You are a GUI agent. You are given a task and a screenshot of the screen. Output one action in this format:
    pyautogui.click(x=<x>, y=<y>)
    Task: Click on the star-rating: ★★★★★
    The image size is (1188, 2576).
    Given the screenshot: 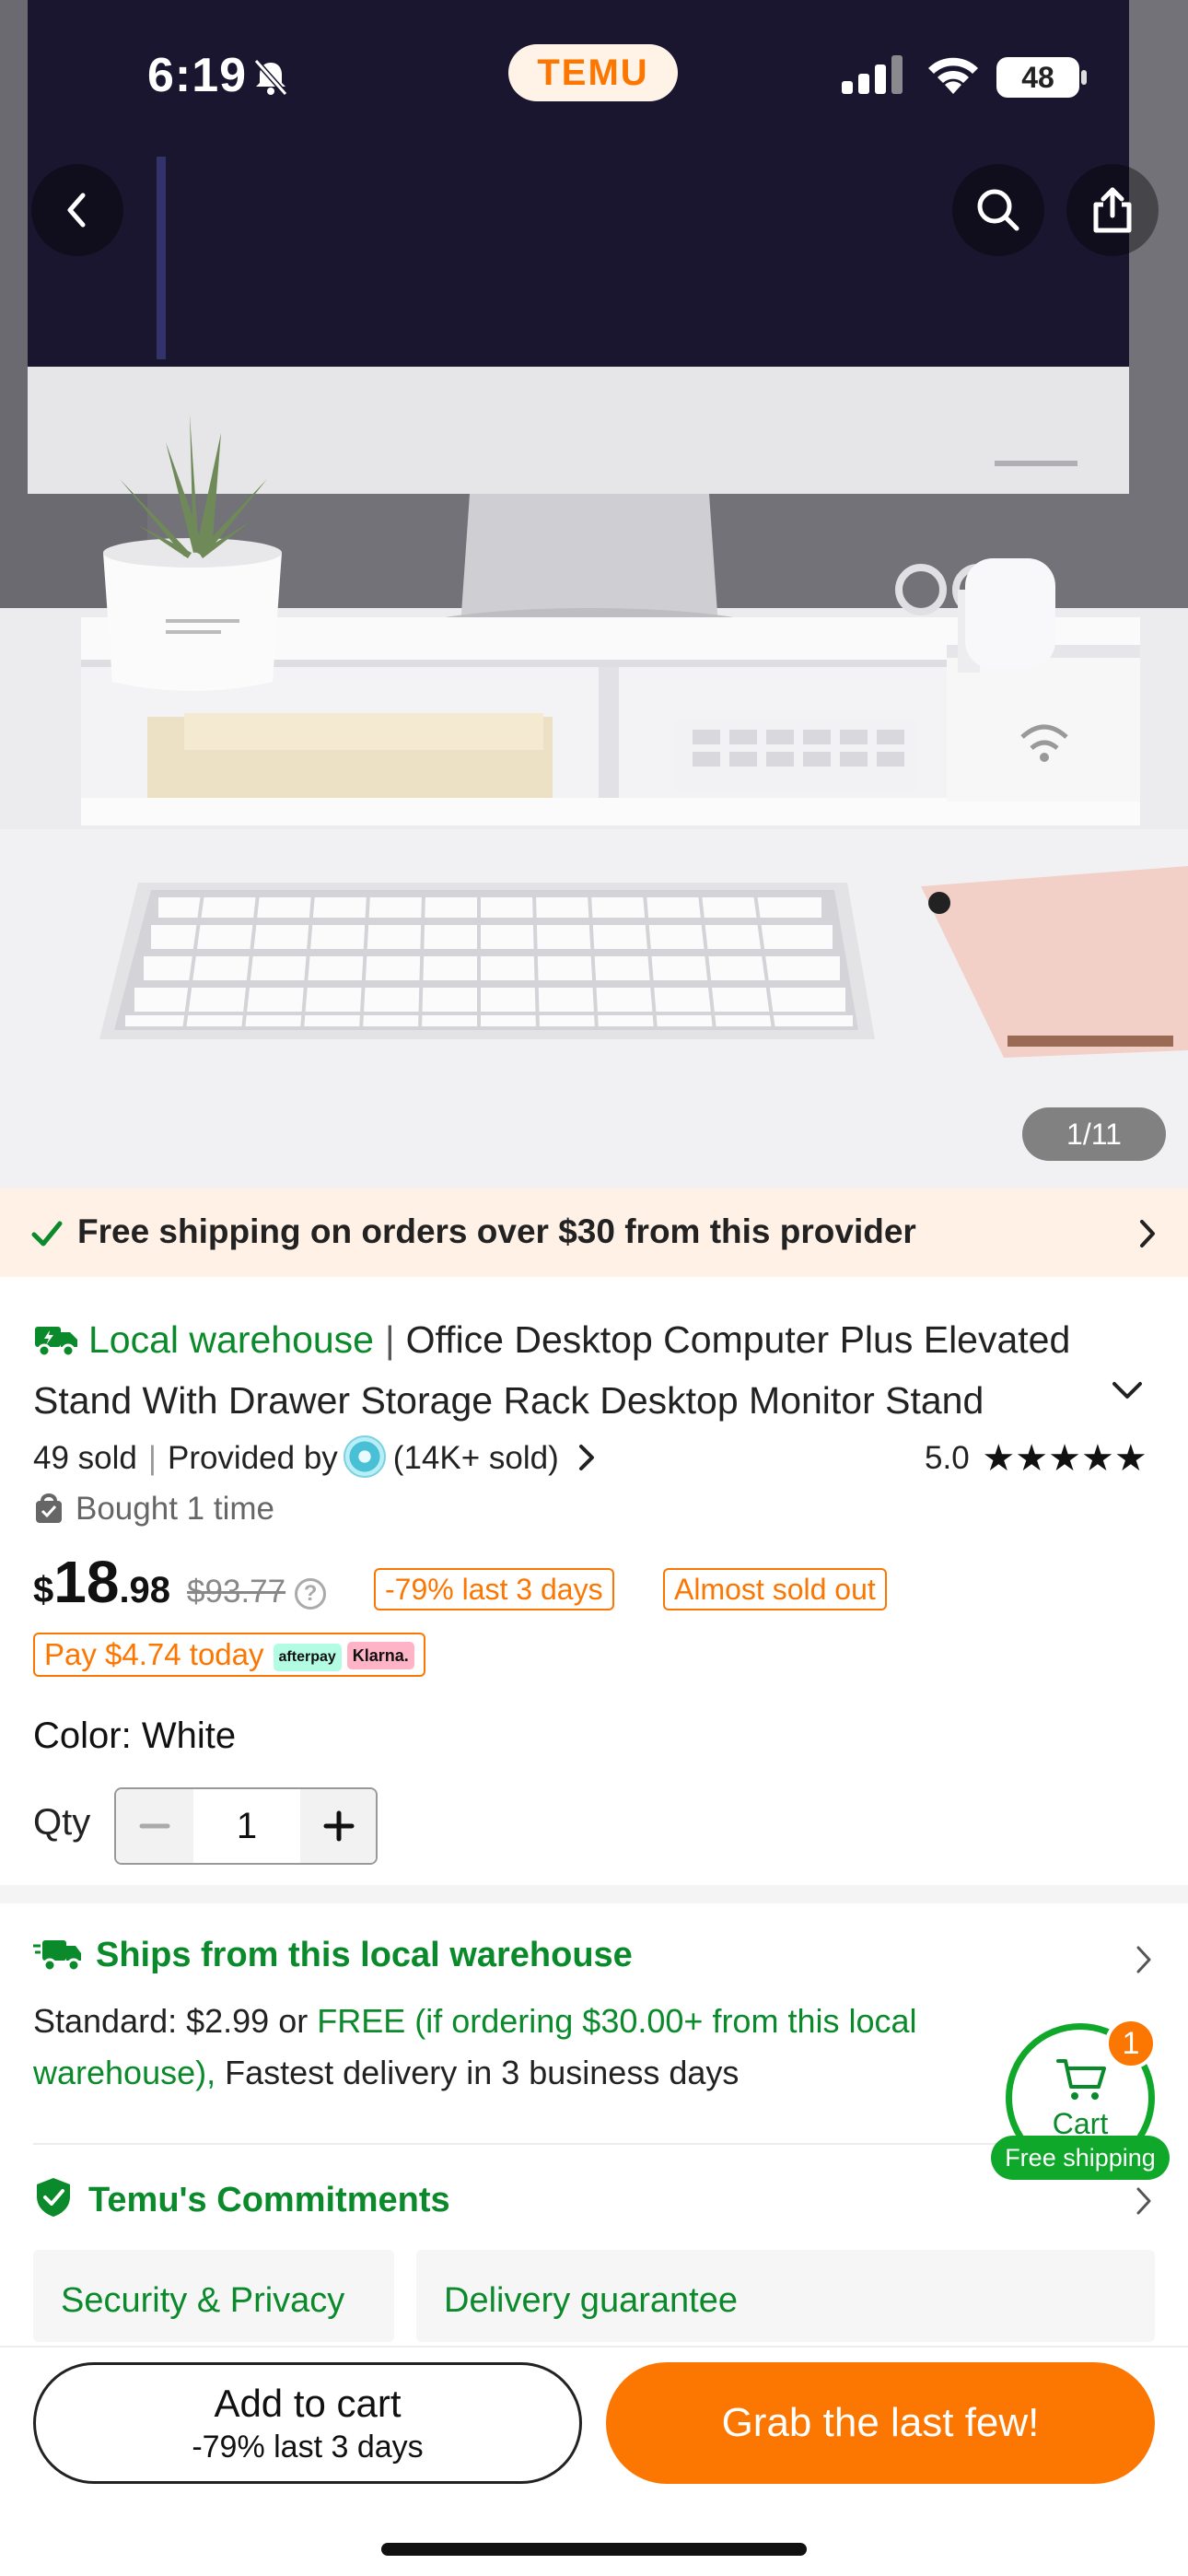 What is the action you would take?
    pyautogui.click(x=1064, y=1458)
    